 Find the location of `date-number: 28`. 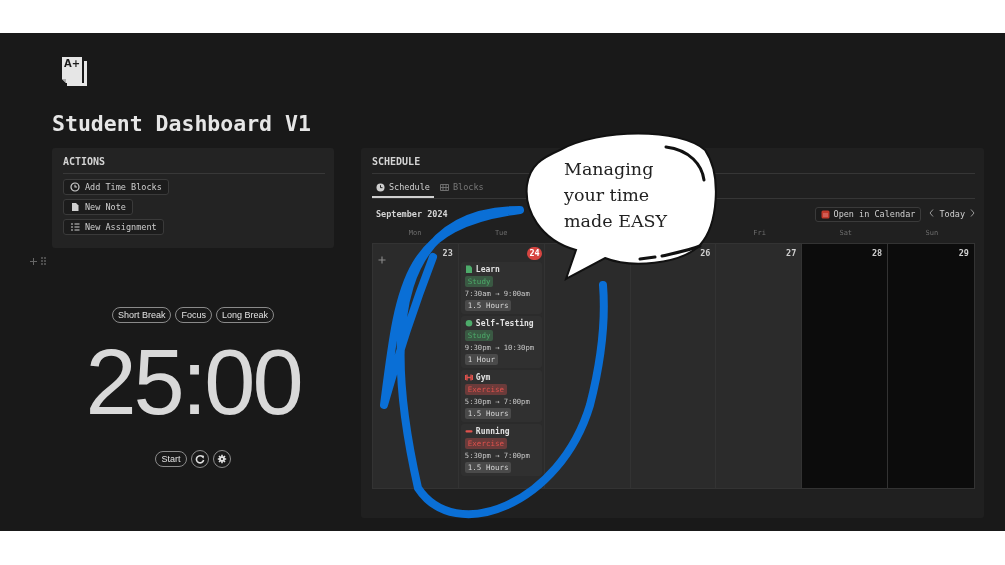

date-number: 28 is located at coordinates (877, 253).